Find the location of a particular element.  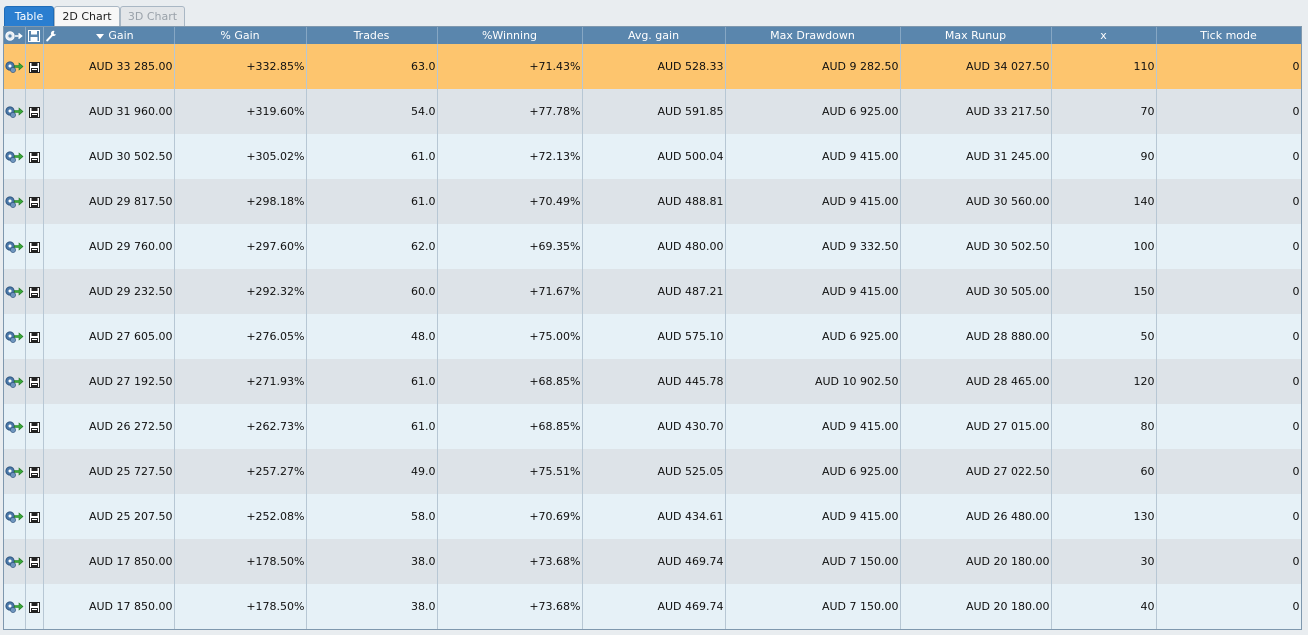

cell-x: 50 is located at coordinates (1104, 336).